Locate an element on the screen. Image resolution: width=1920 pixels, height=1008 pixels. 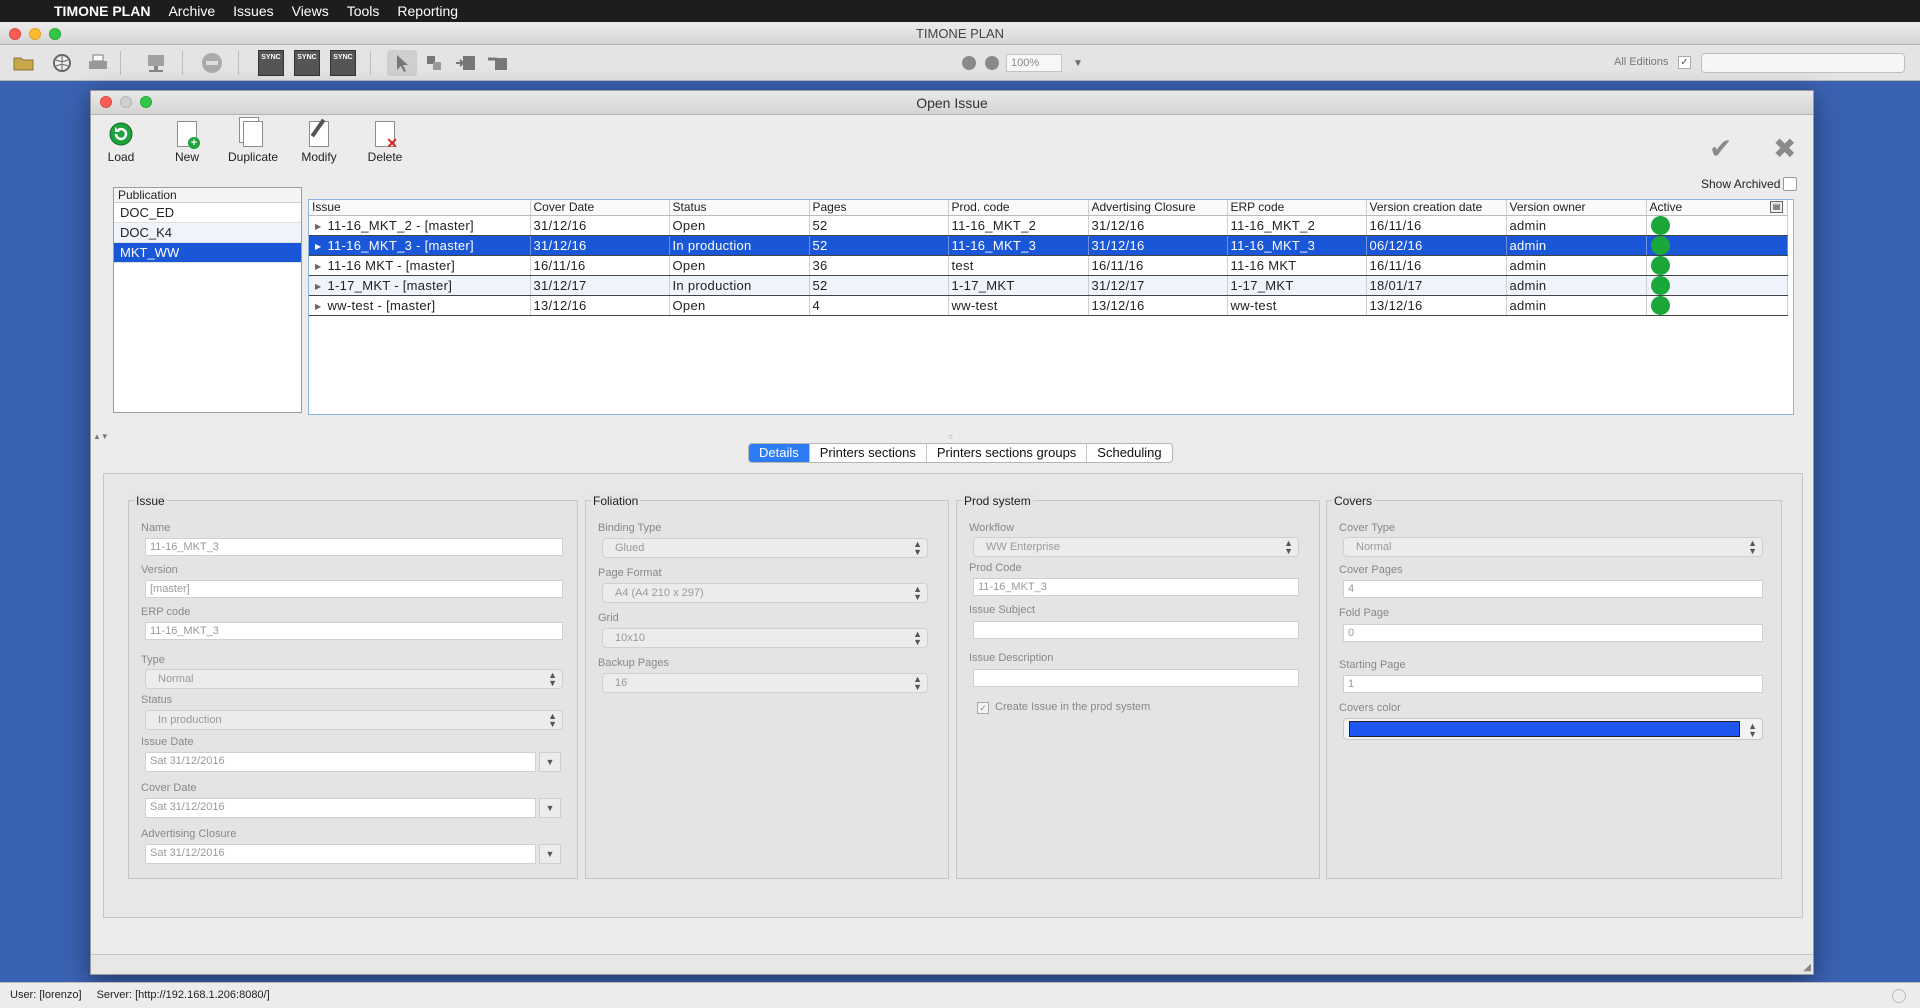
cover-pages-field: 4 is located at coordinates (1553, 589).